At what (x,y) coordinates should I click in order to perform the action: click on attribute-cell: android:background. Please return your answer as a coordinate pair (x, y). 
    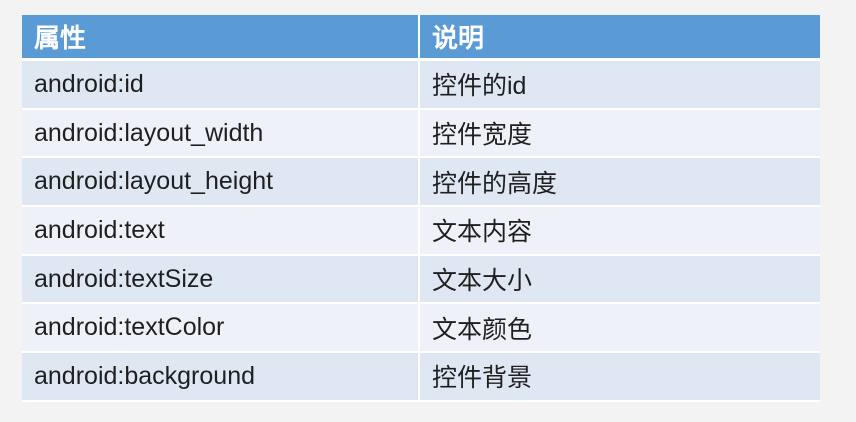
    Looking at the image, I should click on (221, 377).